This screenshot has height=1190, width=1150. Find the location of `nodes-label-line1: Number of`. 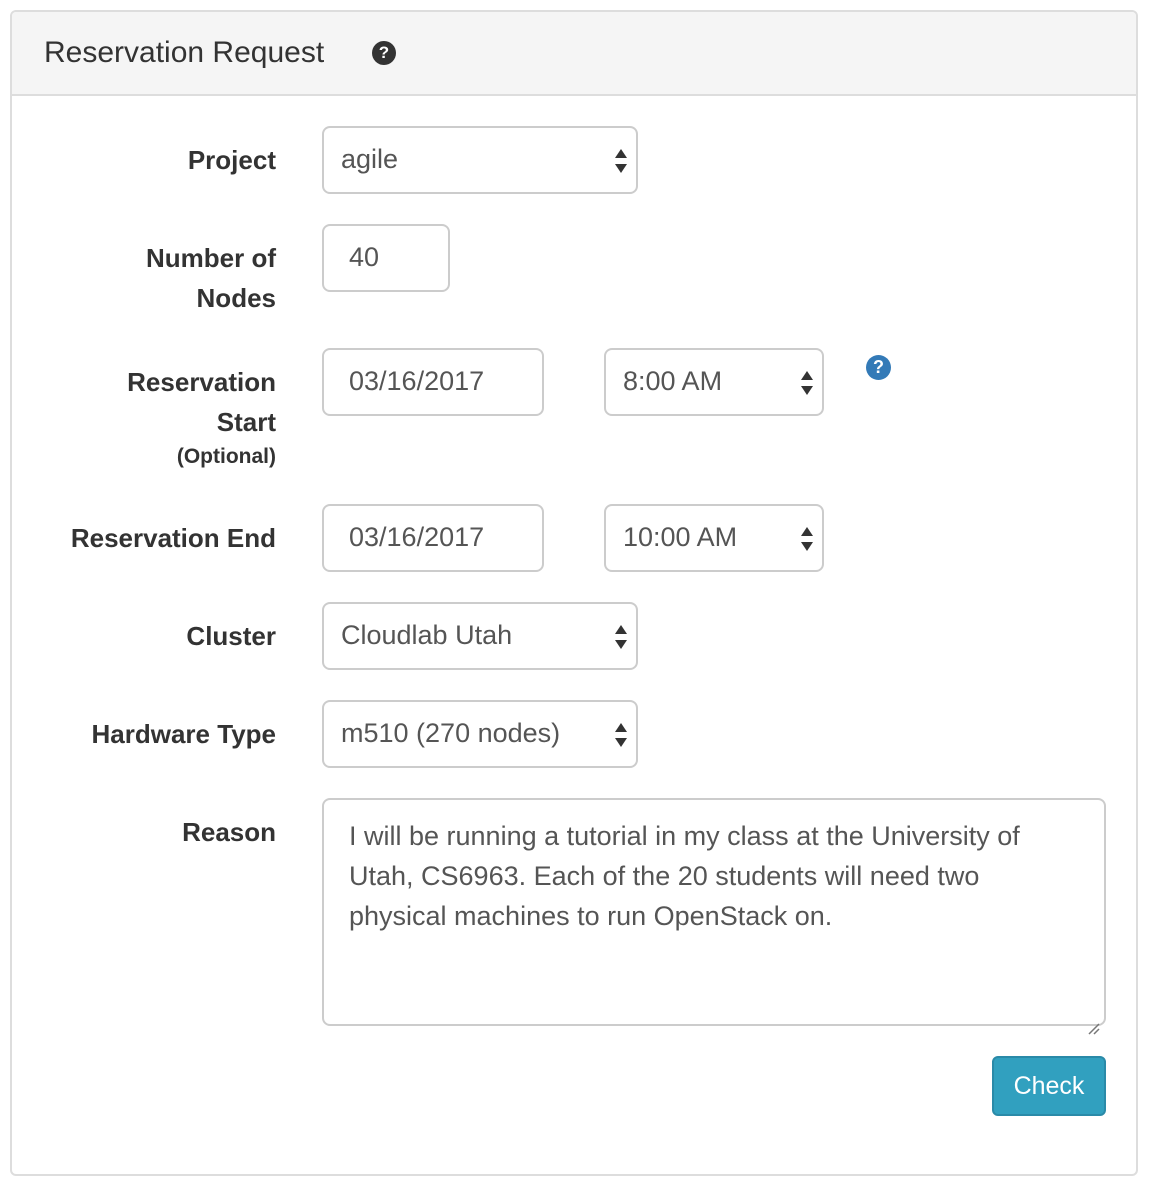

nodes-label-line1: Number of is located at coordinates (211, 258).